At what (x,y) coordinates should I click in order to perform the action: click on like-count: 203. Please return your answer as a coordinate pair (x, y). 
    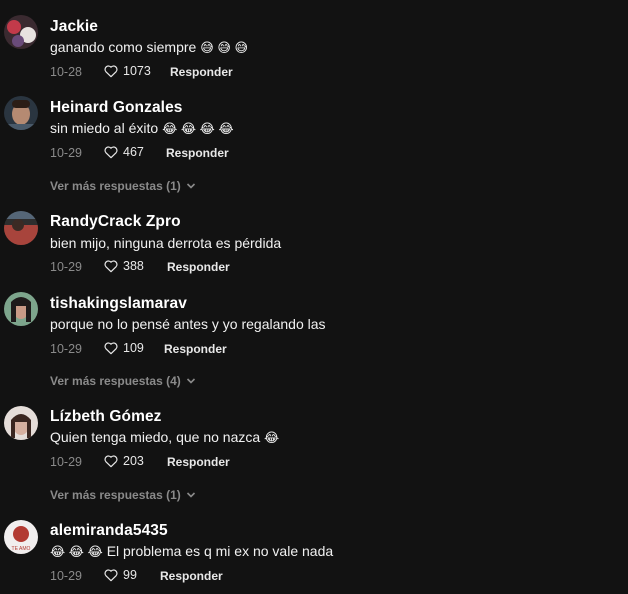
    Looking at the image, I should click on (133, 461).